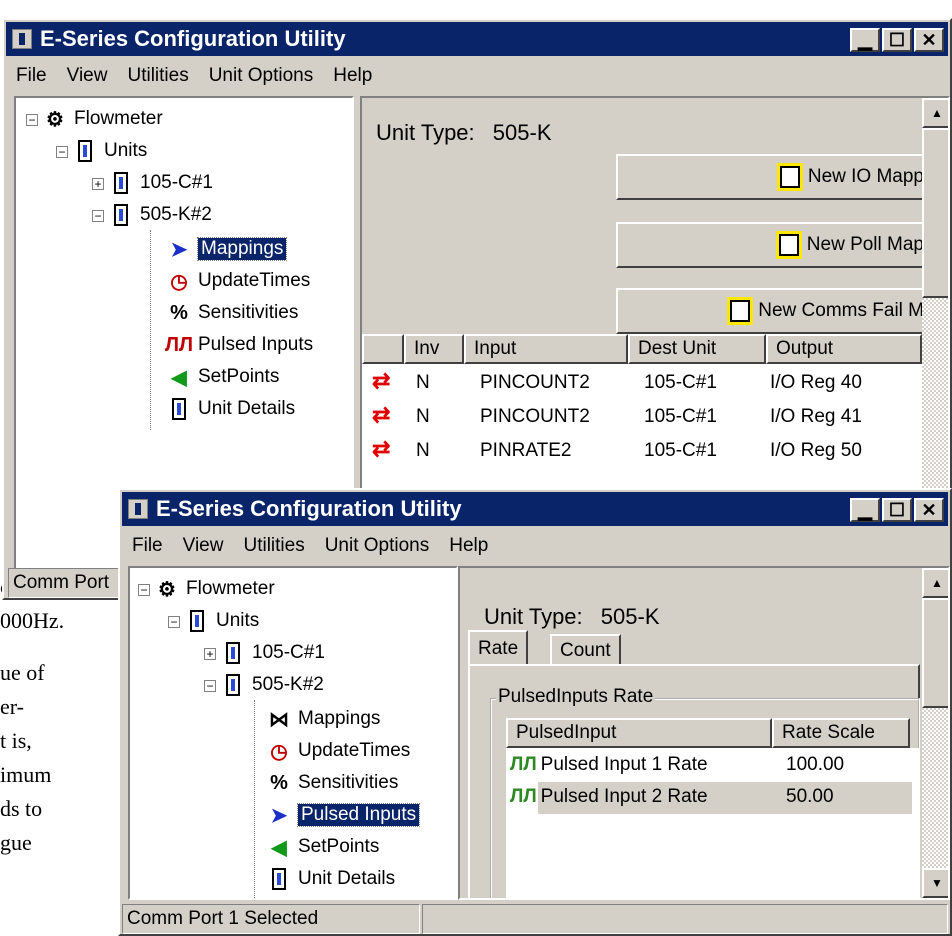 The width and height of the screenshot is (952, 936). What do you see at coordinates (223, 918) in the screenshot?
I see `status-text: Comm Port 1 Selected` at bounding box center [223, 918].